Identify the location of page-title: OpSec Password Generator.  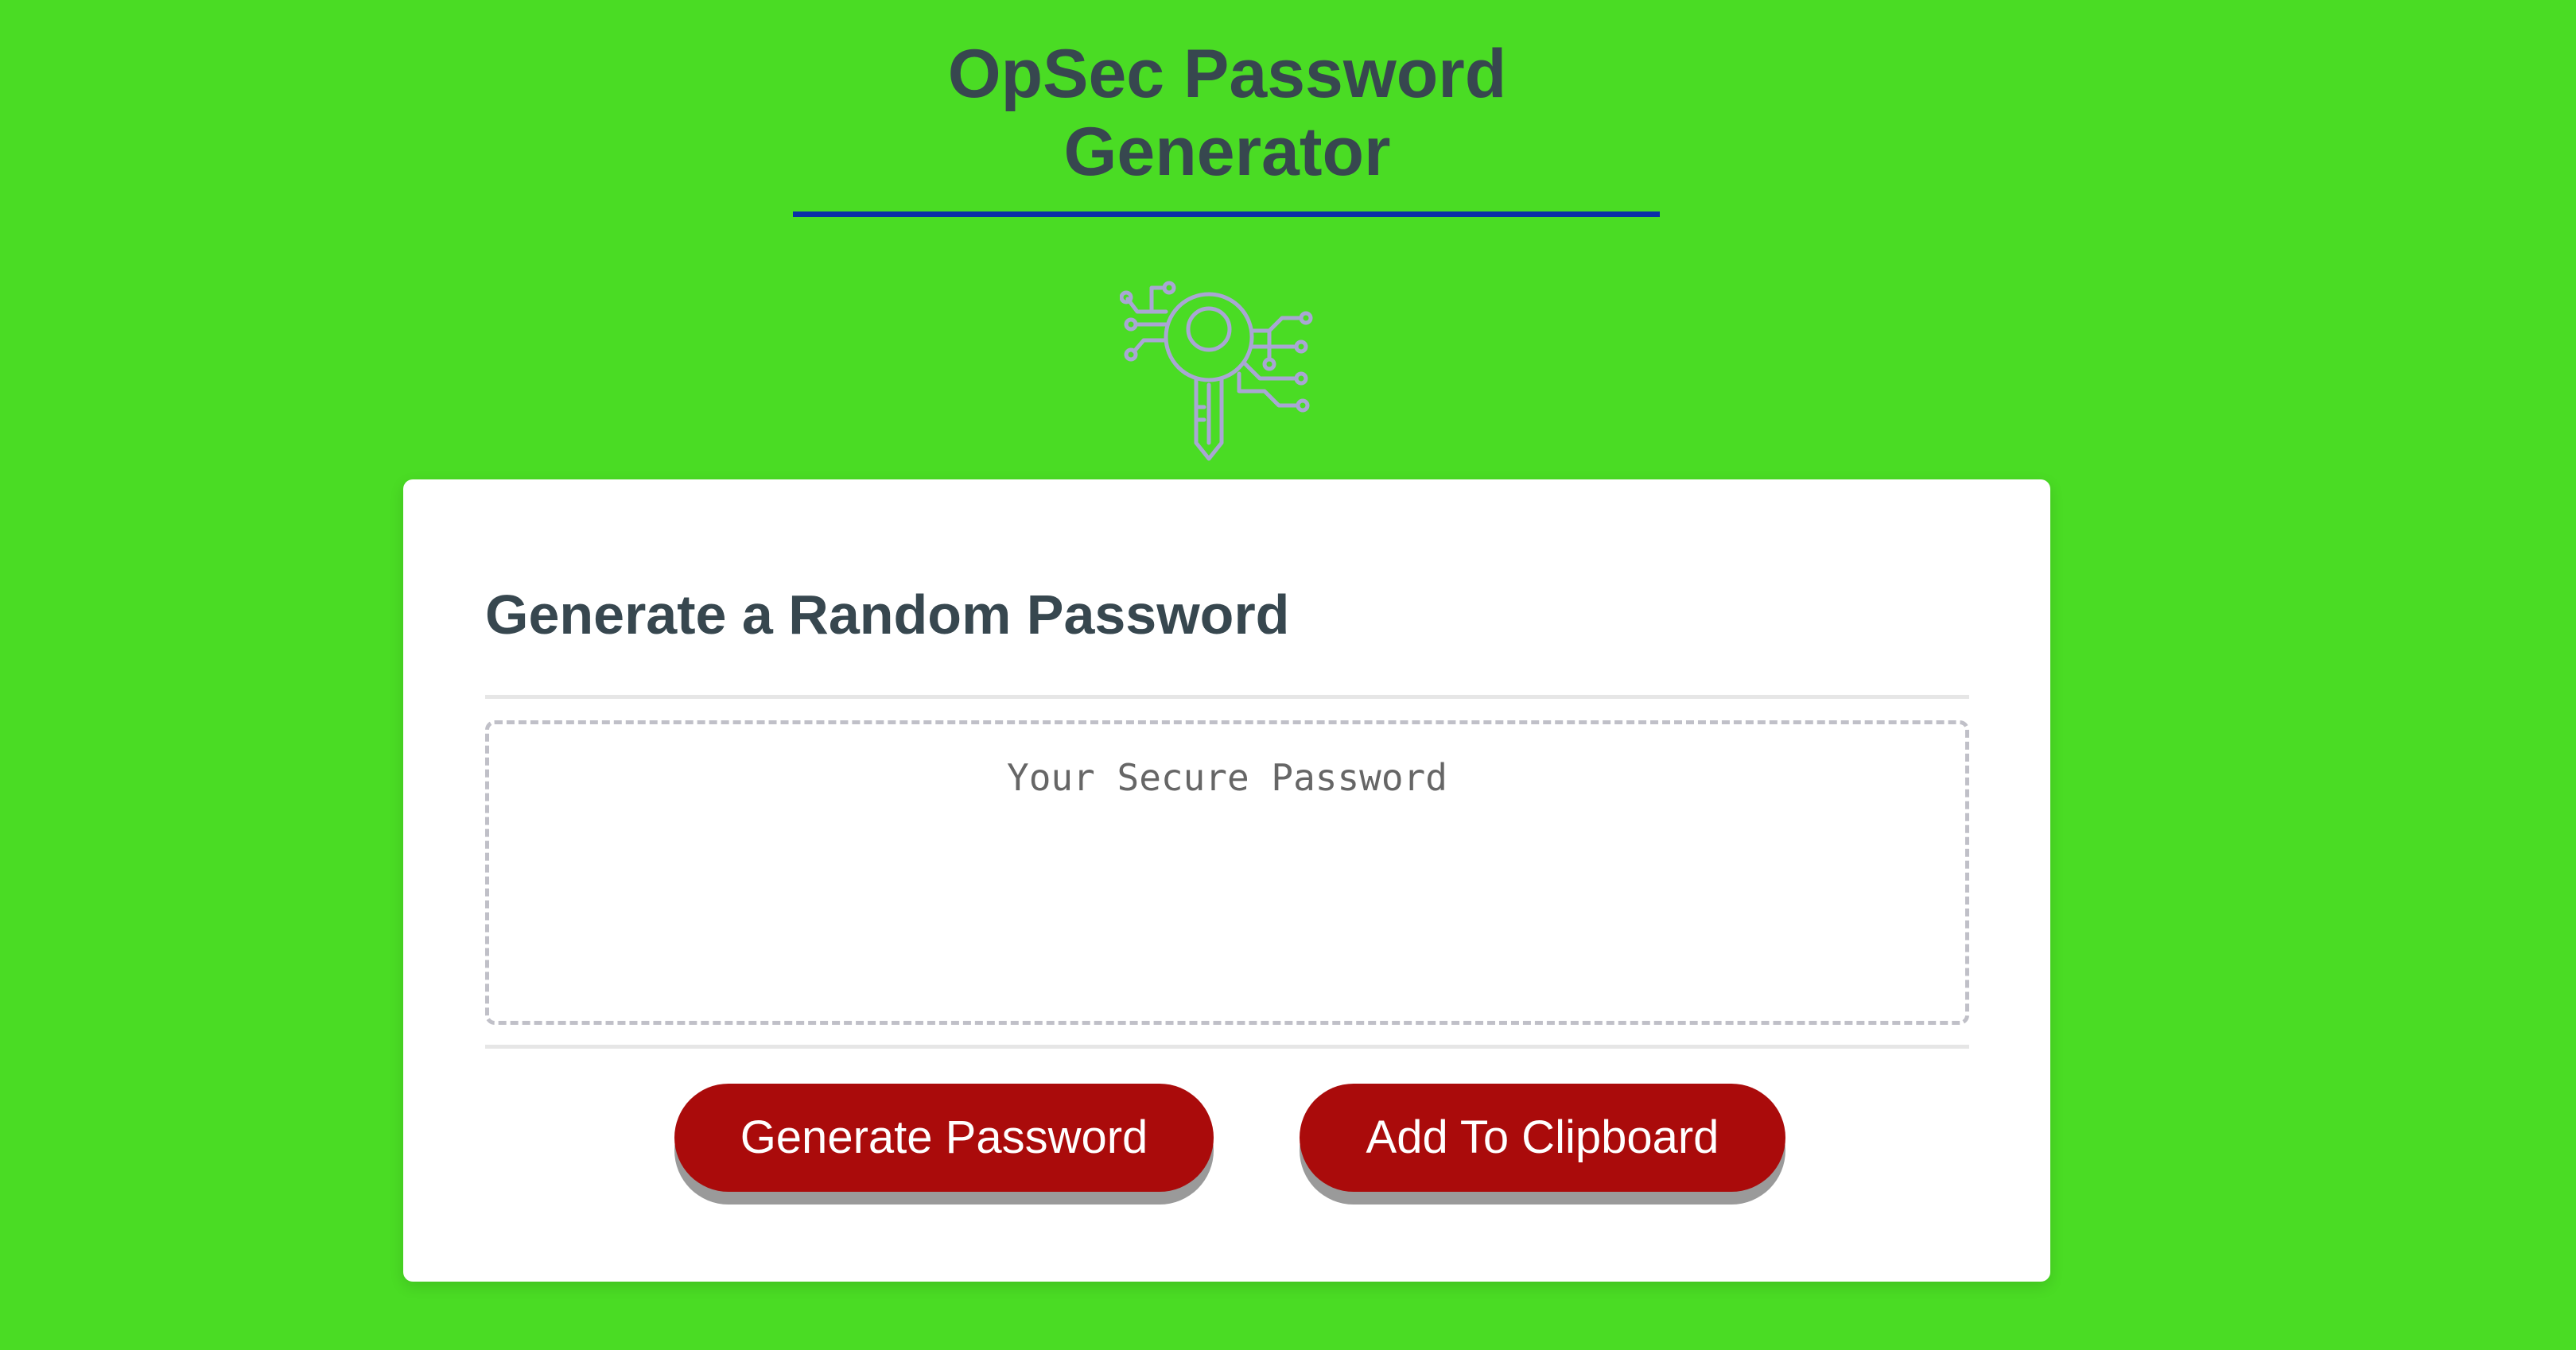
(1227, 113).